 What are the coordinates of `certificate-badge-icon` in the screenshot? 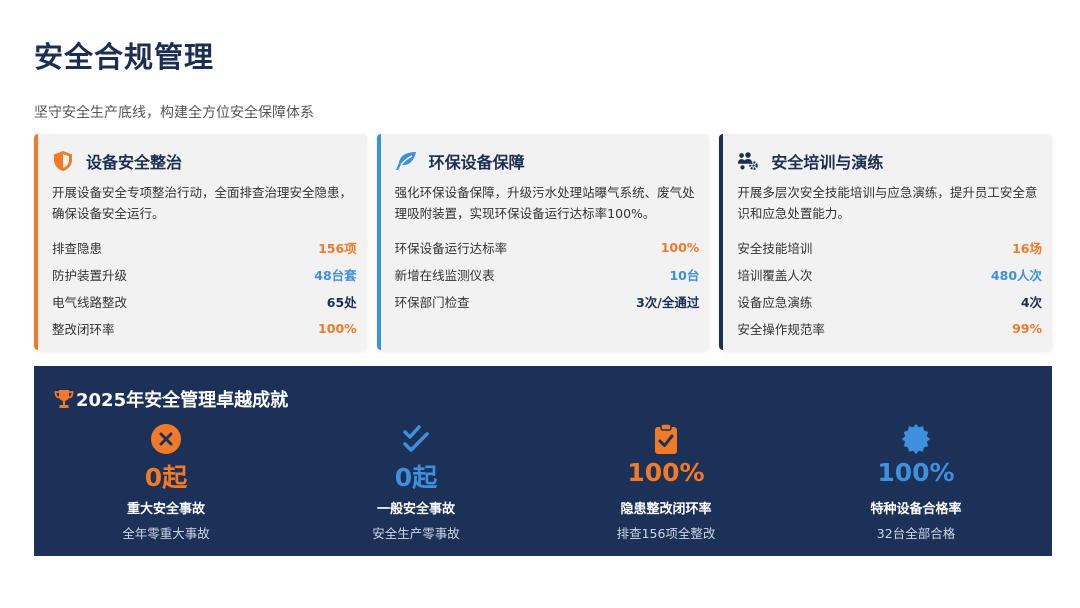 It's located at (916, 439).